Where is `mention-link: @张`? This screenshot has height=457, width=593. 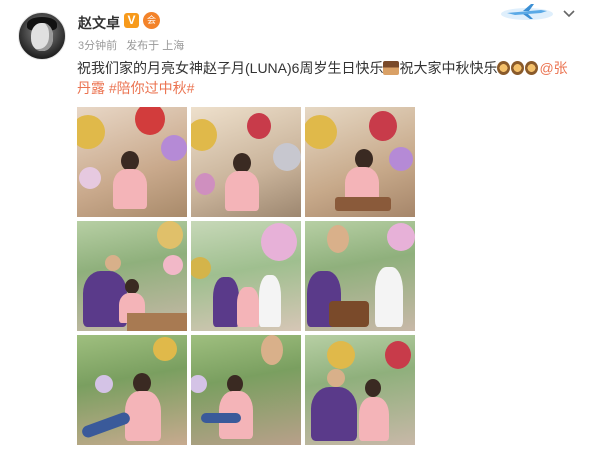 mention-link: @张 is located at coordinates (553, 68).